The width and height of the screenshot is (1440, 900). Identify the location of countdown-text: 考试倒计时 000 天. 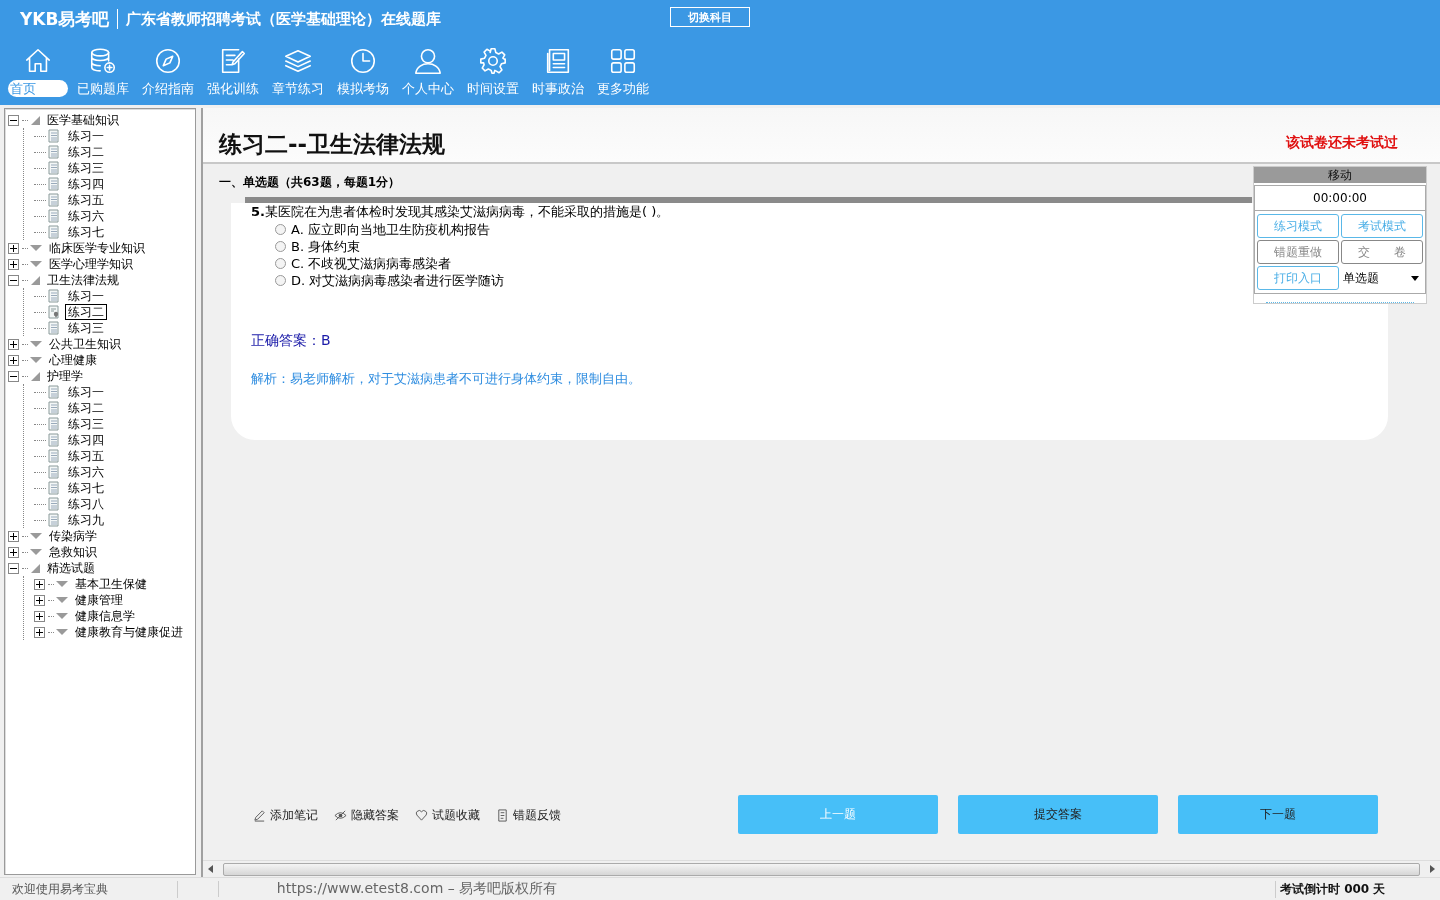
(1357, 889).